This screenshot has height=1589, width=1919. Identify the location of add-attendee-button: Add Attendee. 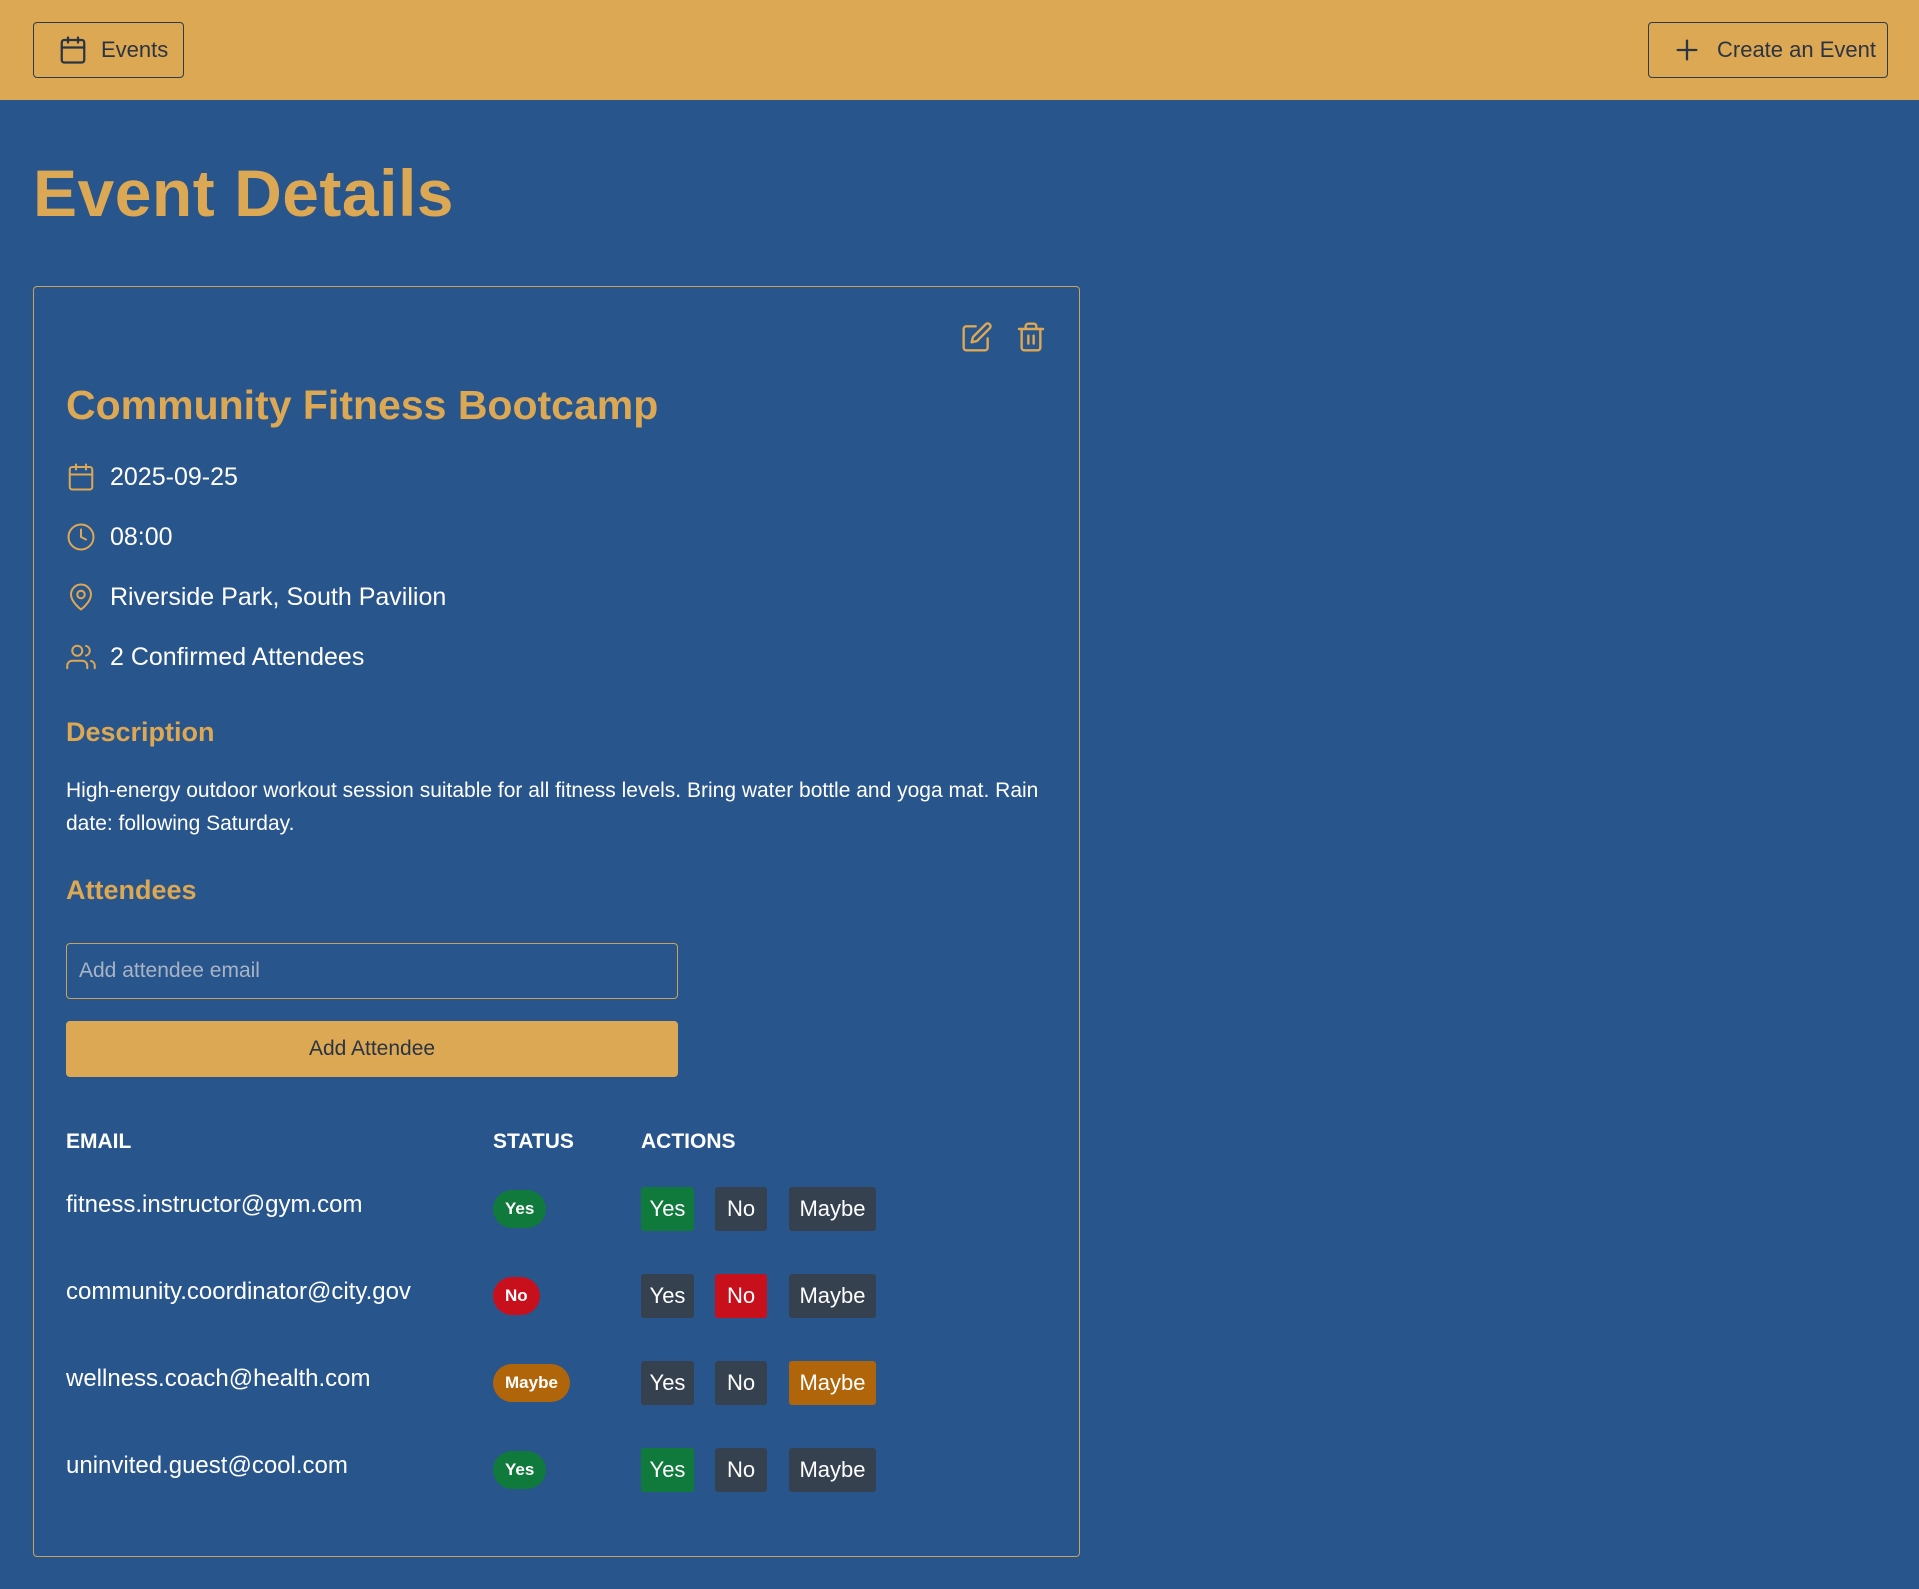
(372, 1049).